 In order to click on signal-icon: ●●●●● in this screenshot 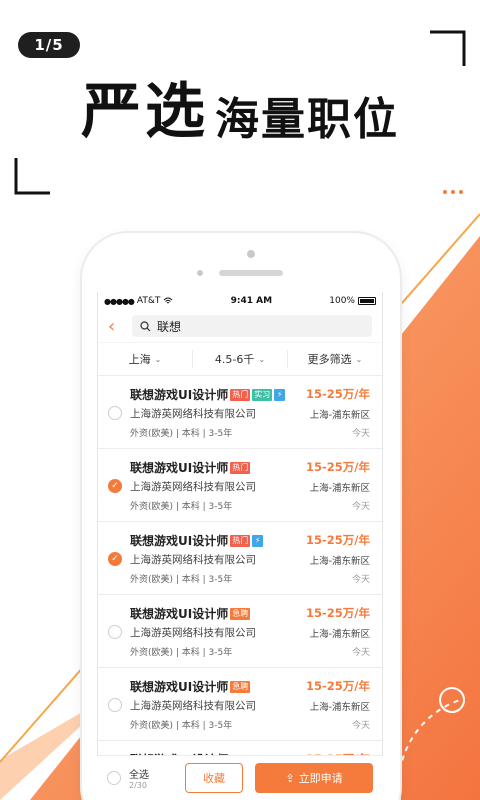, I will do `click(119, 301)`.